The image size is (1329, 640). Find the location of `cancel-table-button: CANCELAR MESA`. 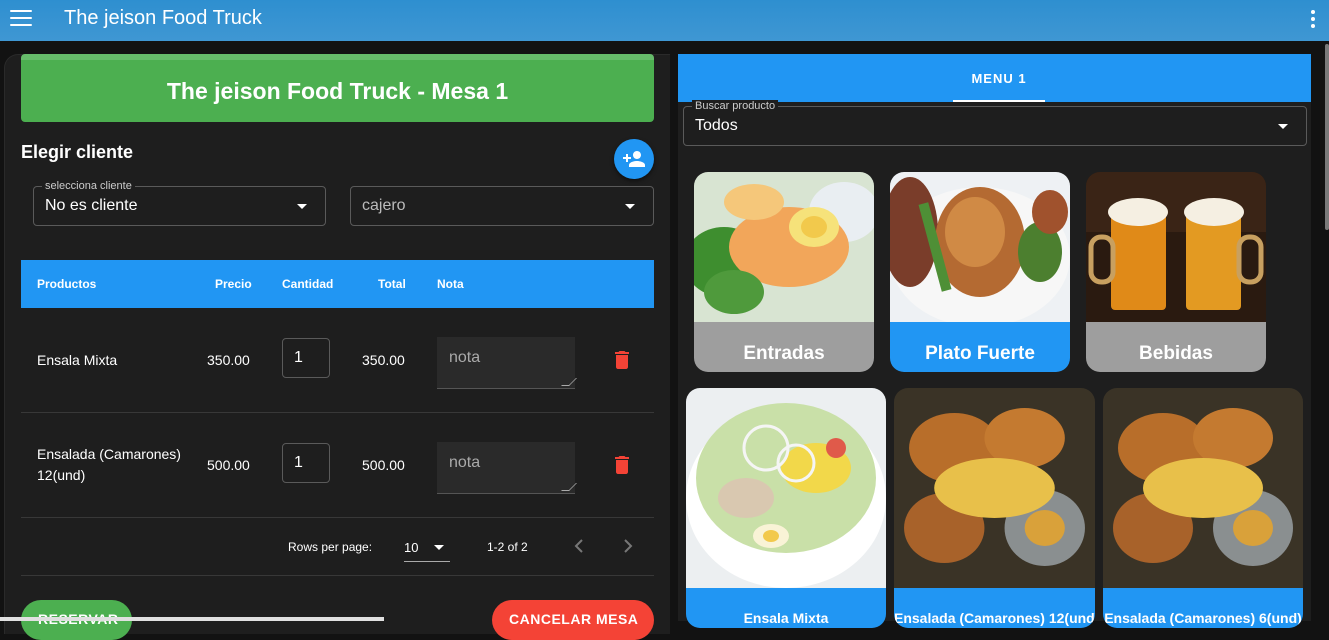

cancel-table-button: CANCELAR MESA is located at coordinates (573, 620).